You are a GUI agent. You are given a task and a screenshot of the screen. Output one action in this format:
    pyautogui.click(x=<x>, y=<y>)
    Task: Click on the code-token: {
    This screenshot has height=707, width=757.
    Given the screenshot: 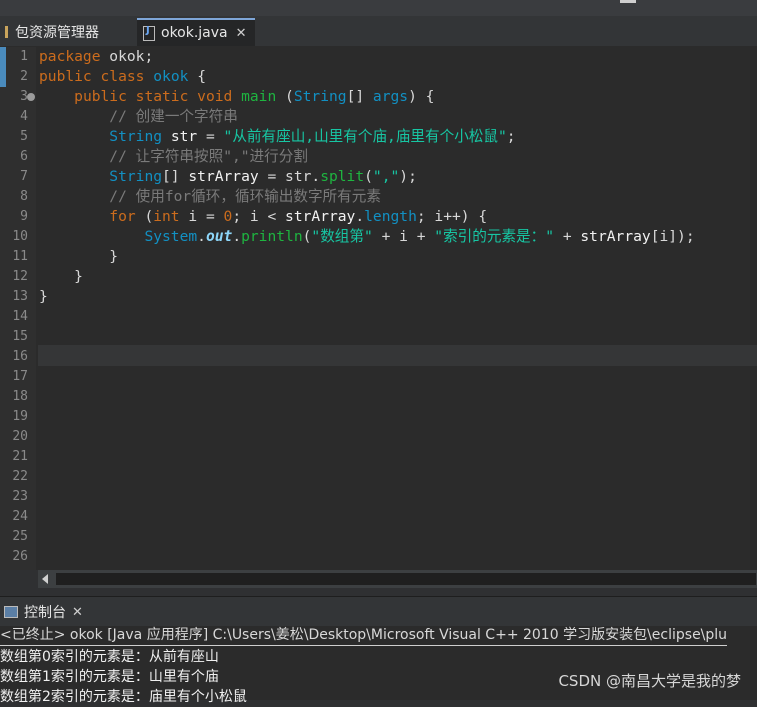 What is the action you would take?
    pyautogui.click(x=197, y=76)
    